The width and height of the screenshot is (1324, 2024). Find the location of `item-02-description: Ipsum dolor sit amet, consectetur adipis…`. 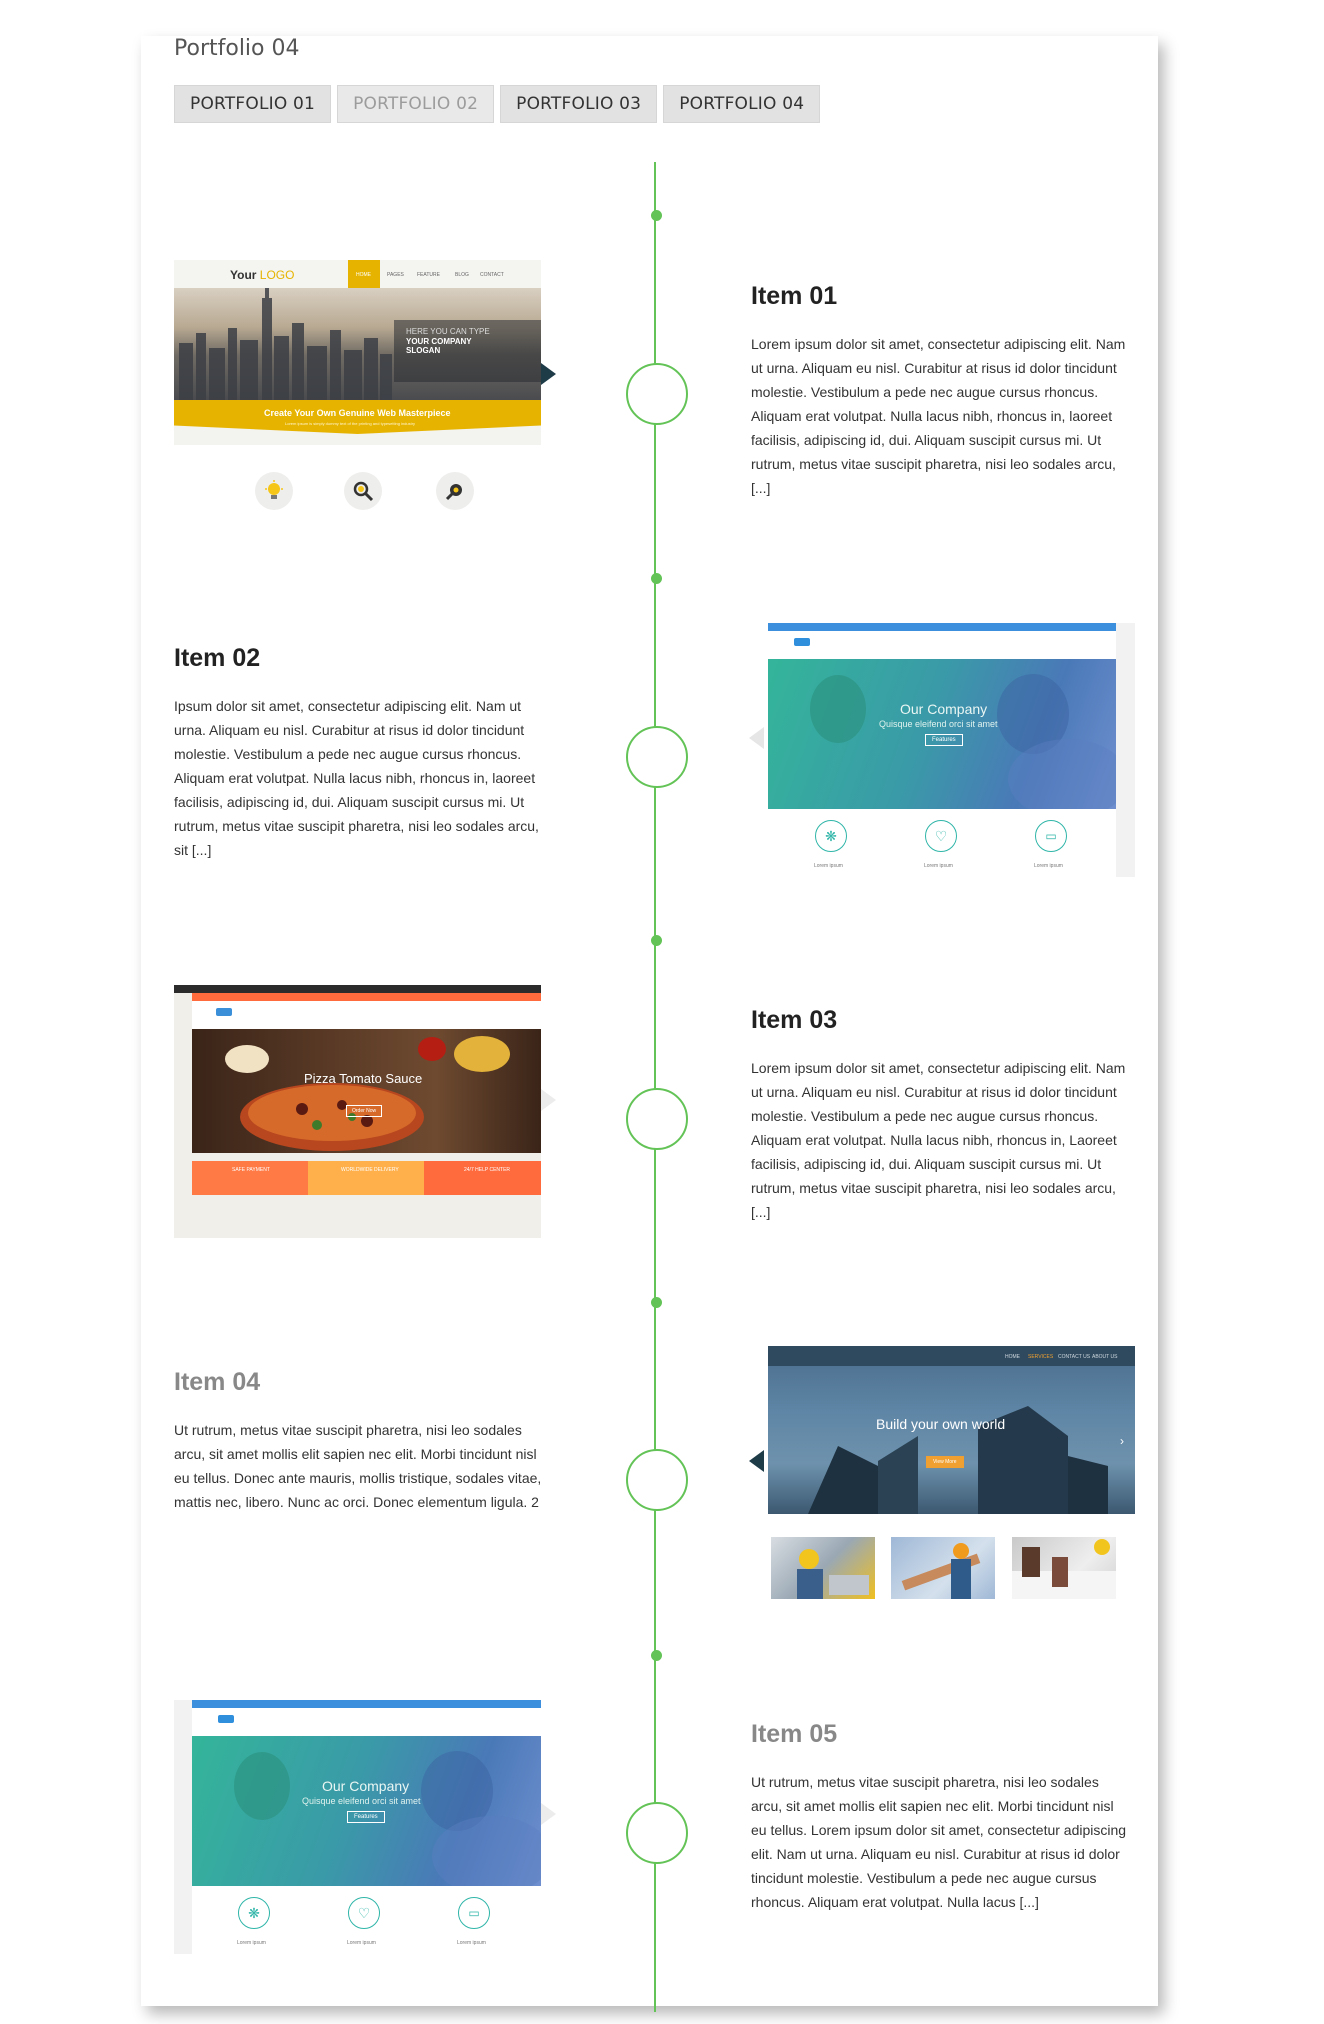

item-02-description: Ipsum dolor sit amet, consectetur adipis… is located at coordinates (356, 778).